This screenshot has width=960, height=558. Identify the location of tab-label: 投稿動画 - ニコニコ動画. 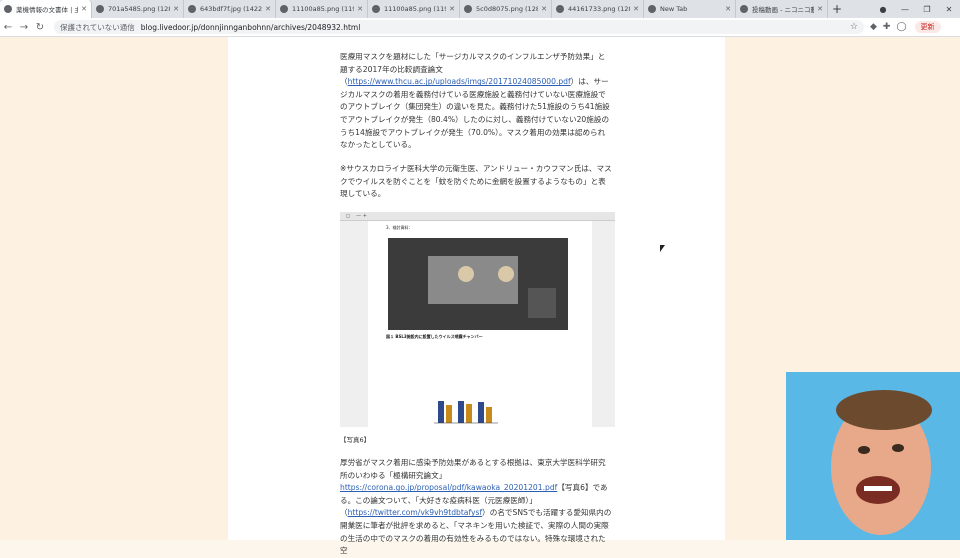
(783, 10).